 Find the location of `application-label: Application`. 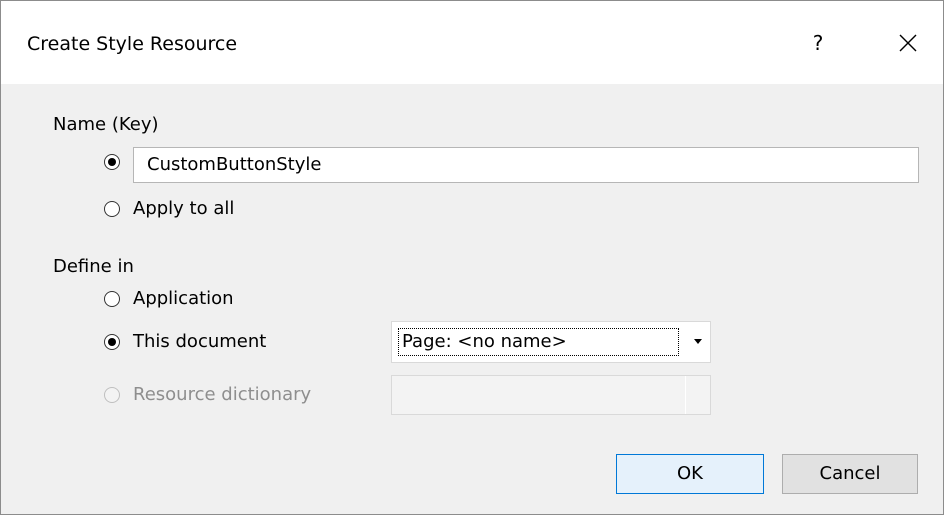

application-label: Application is located at coordinates (183, 299).